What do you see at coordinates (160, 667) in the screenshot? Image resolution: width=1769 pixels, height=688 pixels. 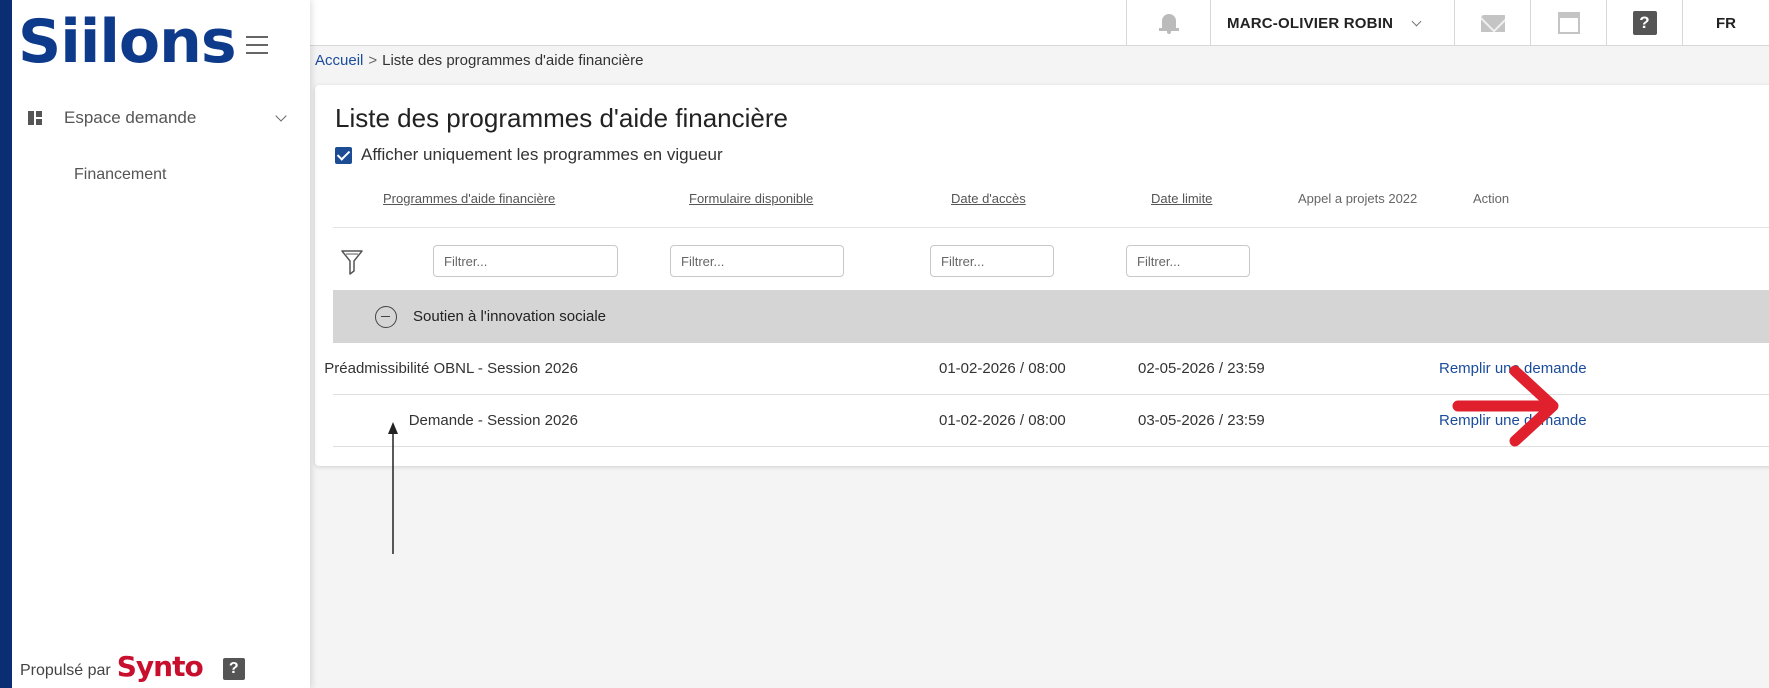 I see `synto-logo: Synto` at bounding box center [160, 667].